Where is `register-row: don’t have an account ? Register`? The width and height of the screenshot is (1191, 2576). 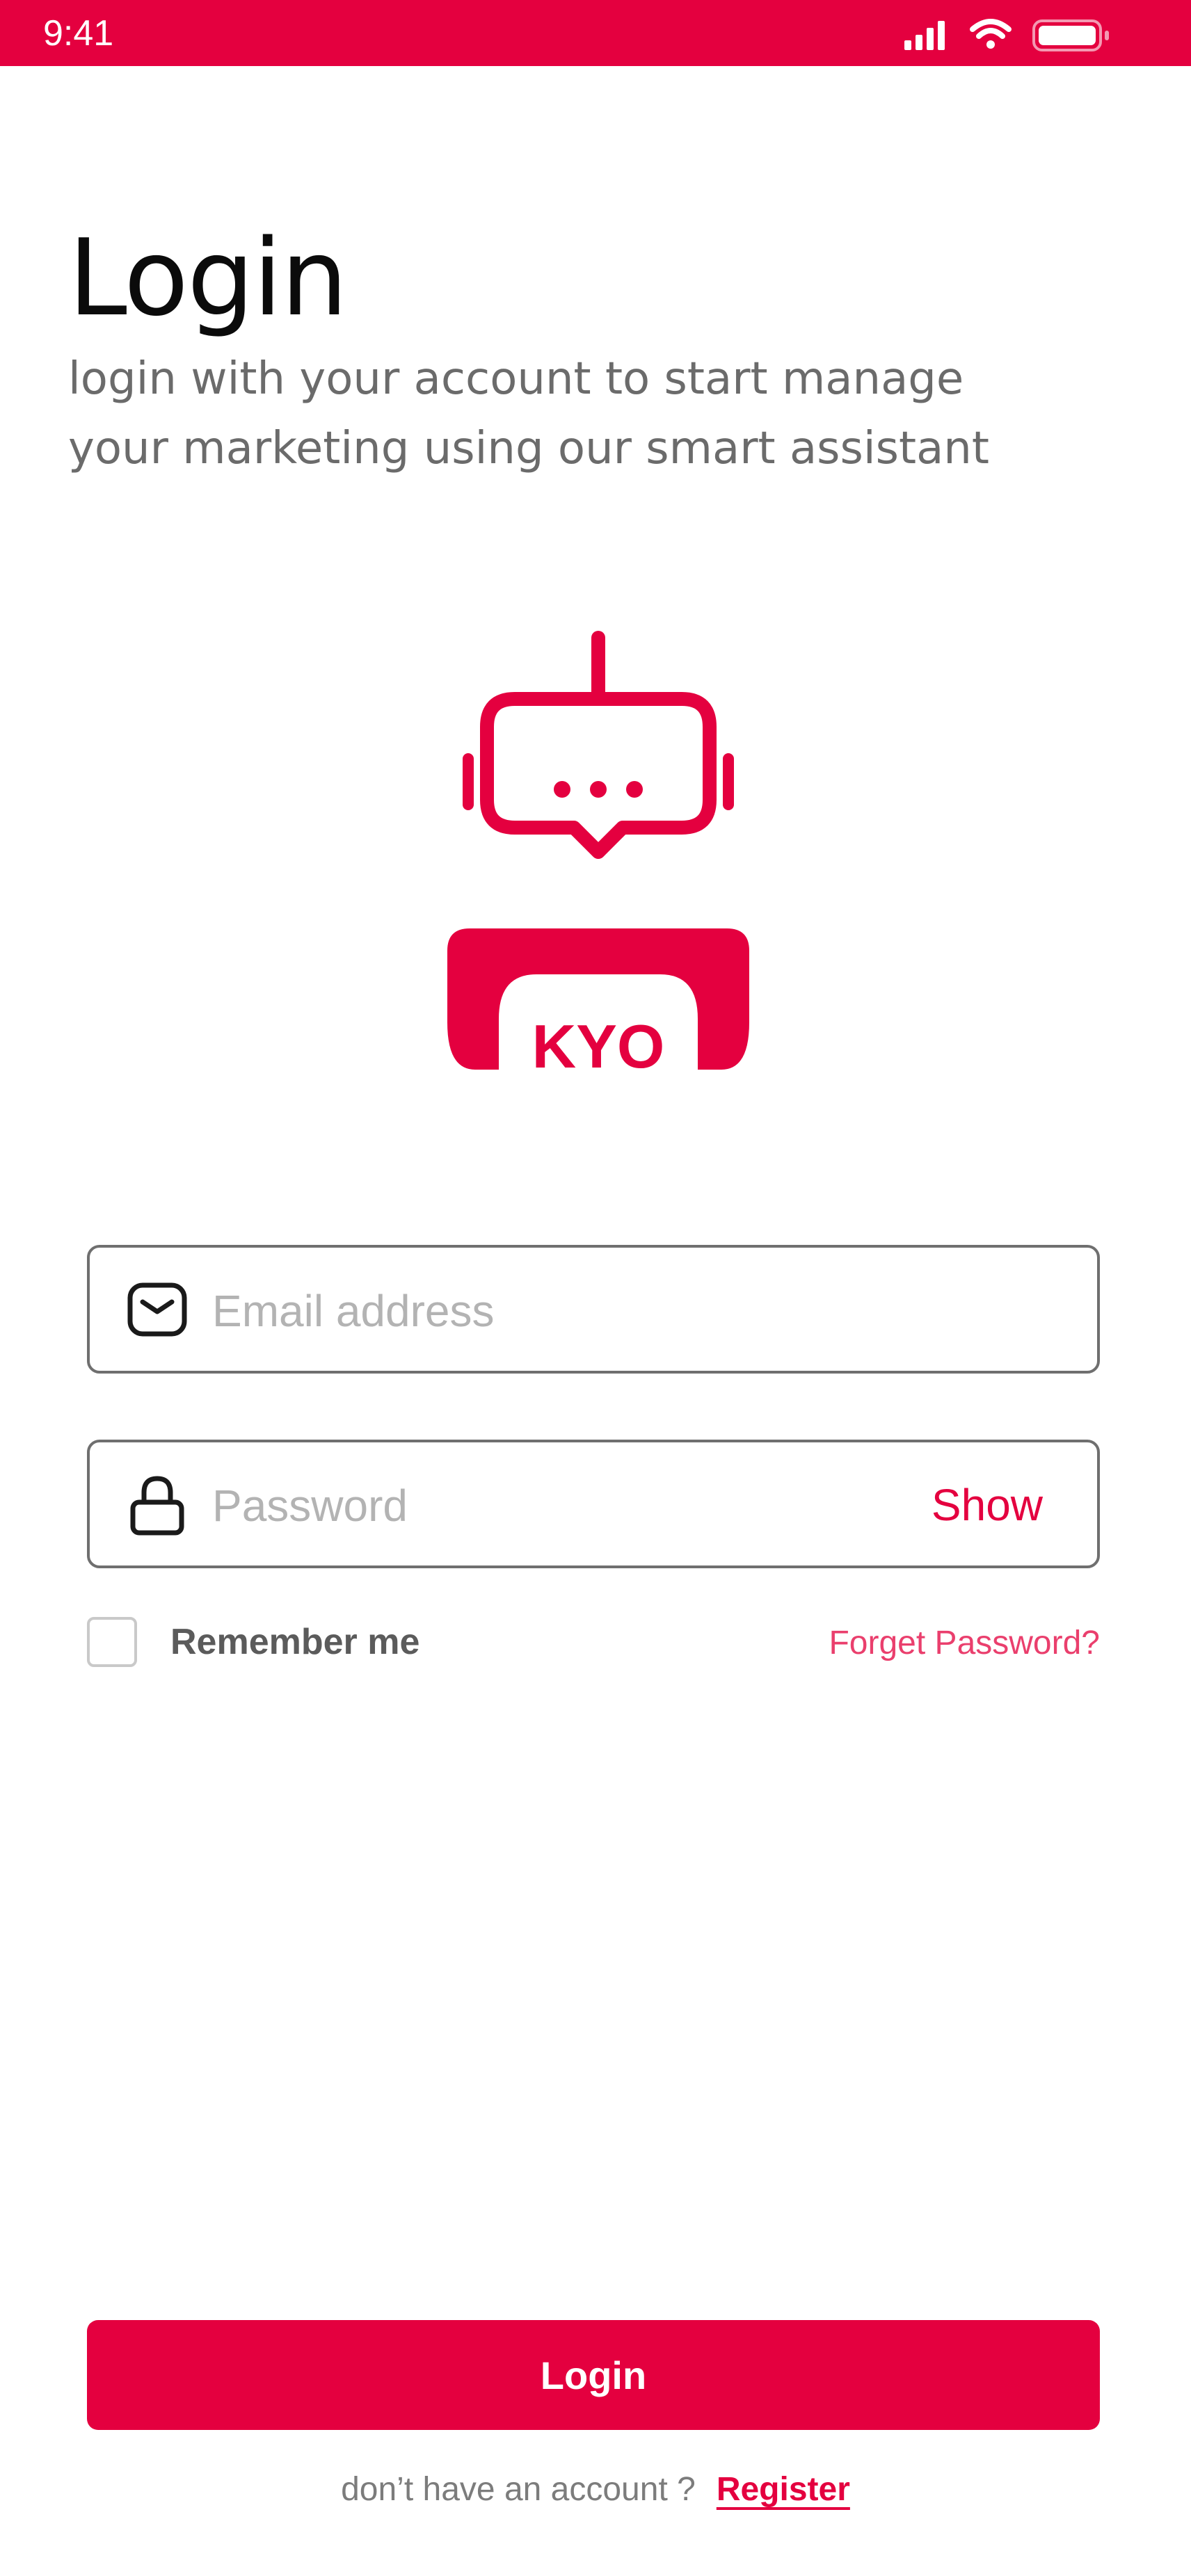
register-row: don’t have an account ? Register is located at coordinates (595, 2492).